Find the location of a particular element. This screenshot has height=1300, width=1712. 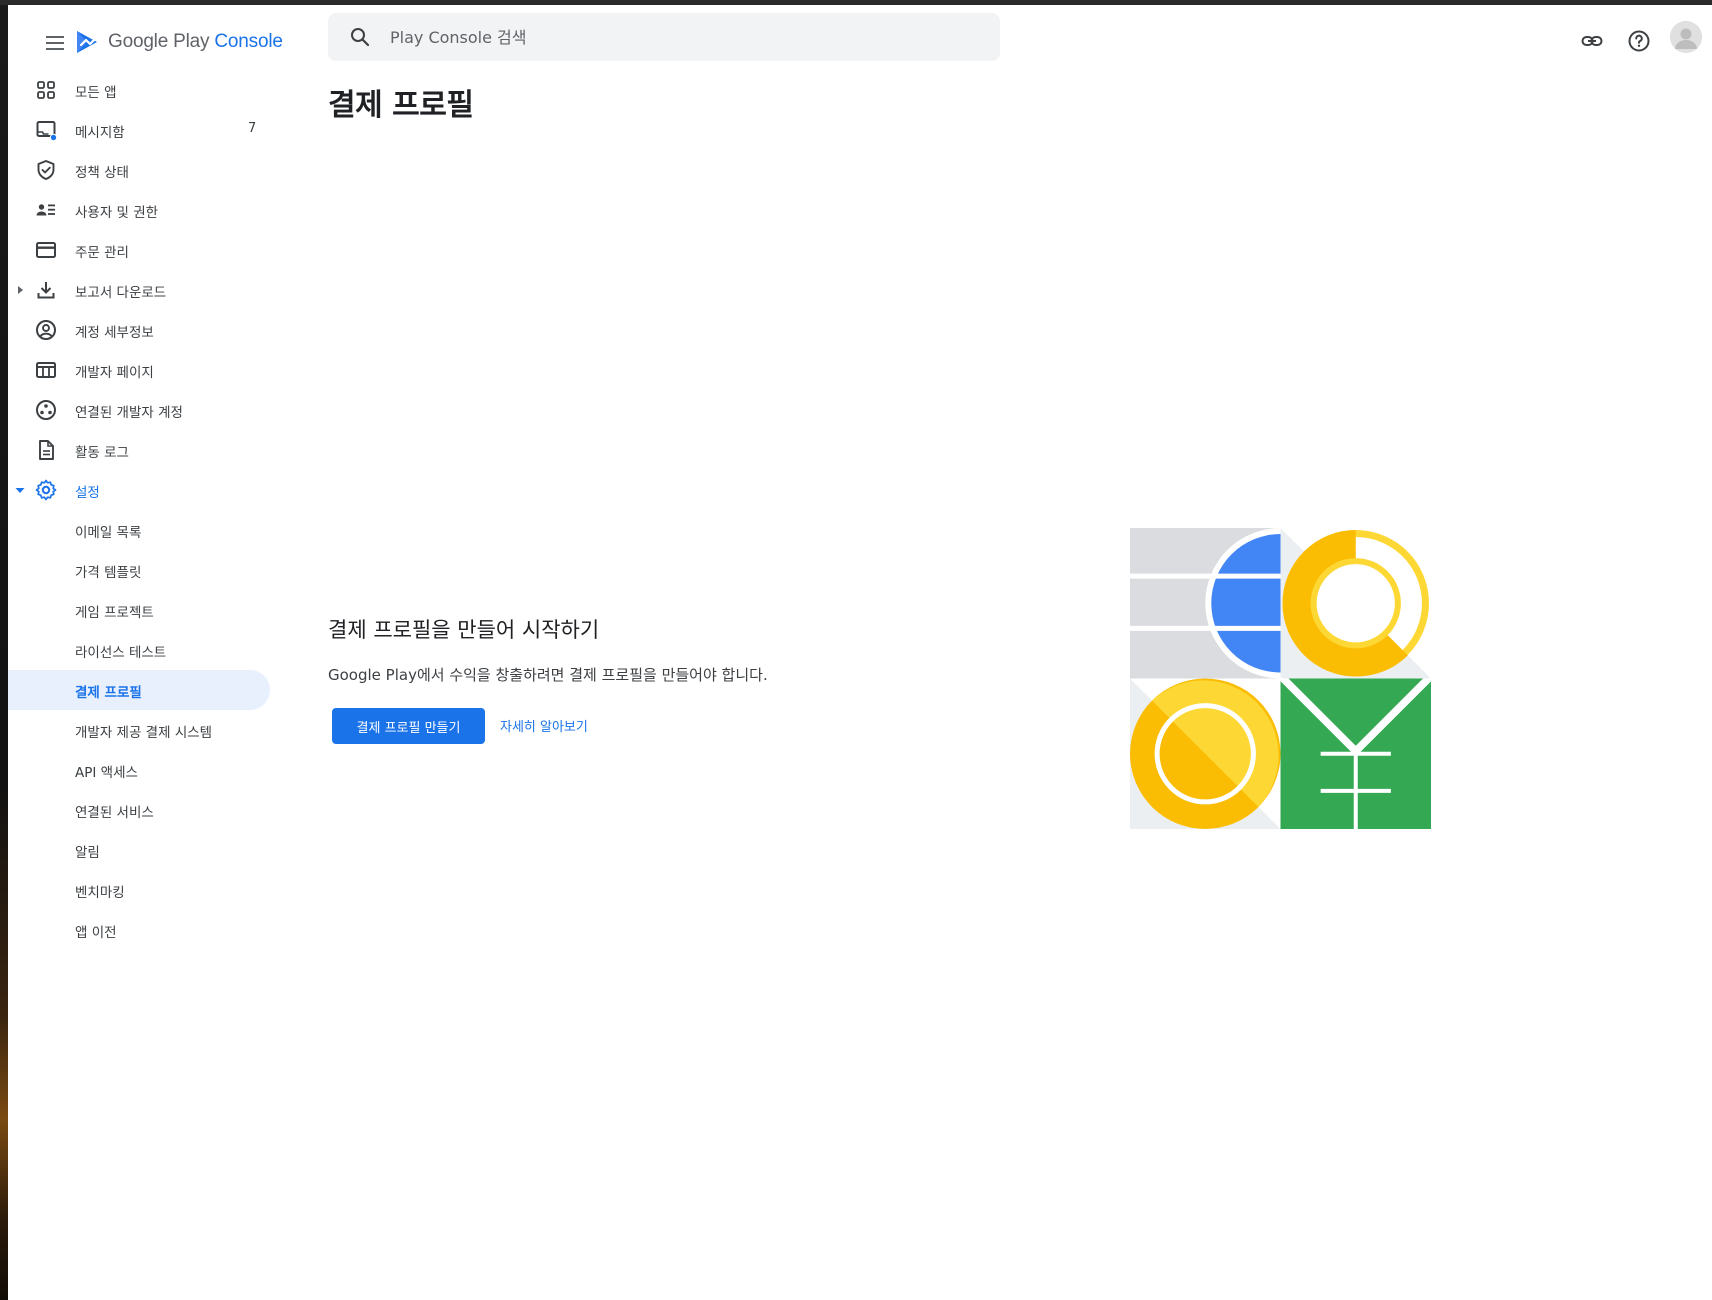

nav-item-order-management: 주문 관리 is located at coordinates (139, 250).